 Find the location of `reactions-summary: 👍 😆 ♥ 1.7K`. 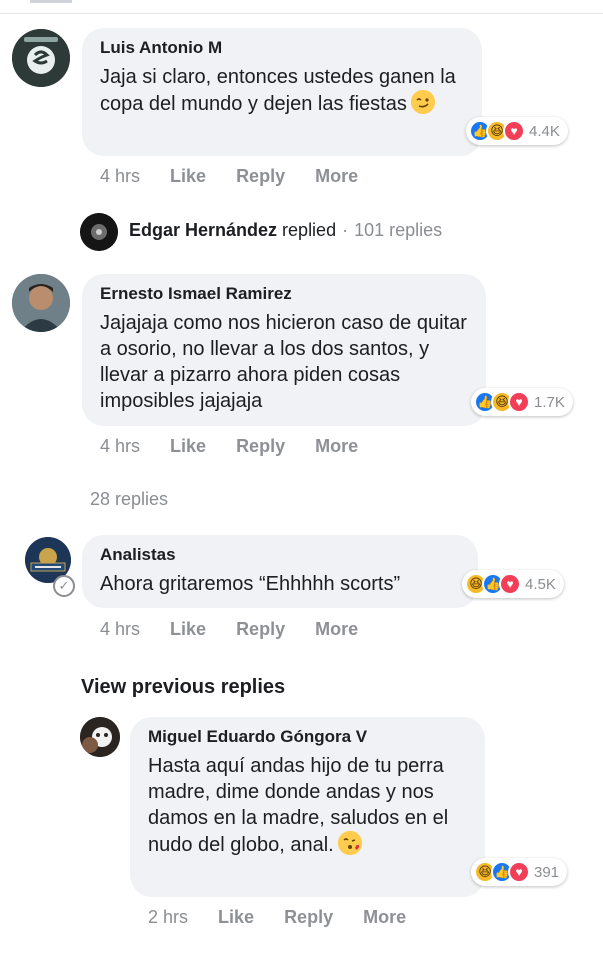

reactions-summary: 👍 😆 ♥ 1.7K is located at coordinates (522, 402).